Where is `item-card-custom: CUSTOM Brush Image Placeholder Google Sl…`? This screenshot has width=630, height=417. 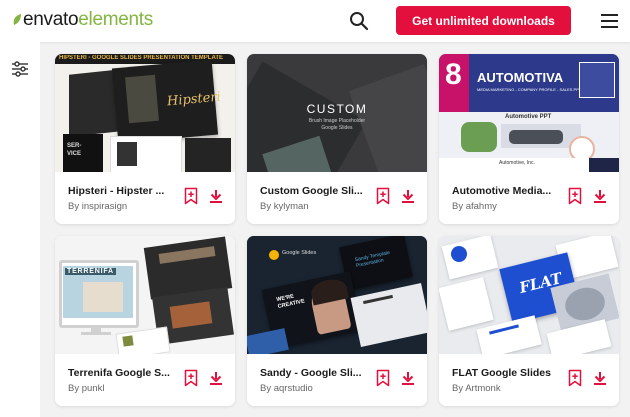
item-card-custom: CUSTOM Brush Image Placeholder Google Sl… is located at coordinates (337, 139).